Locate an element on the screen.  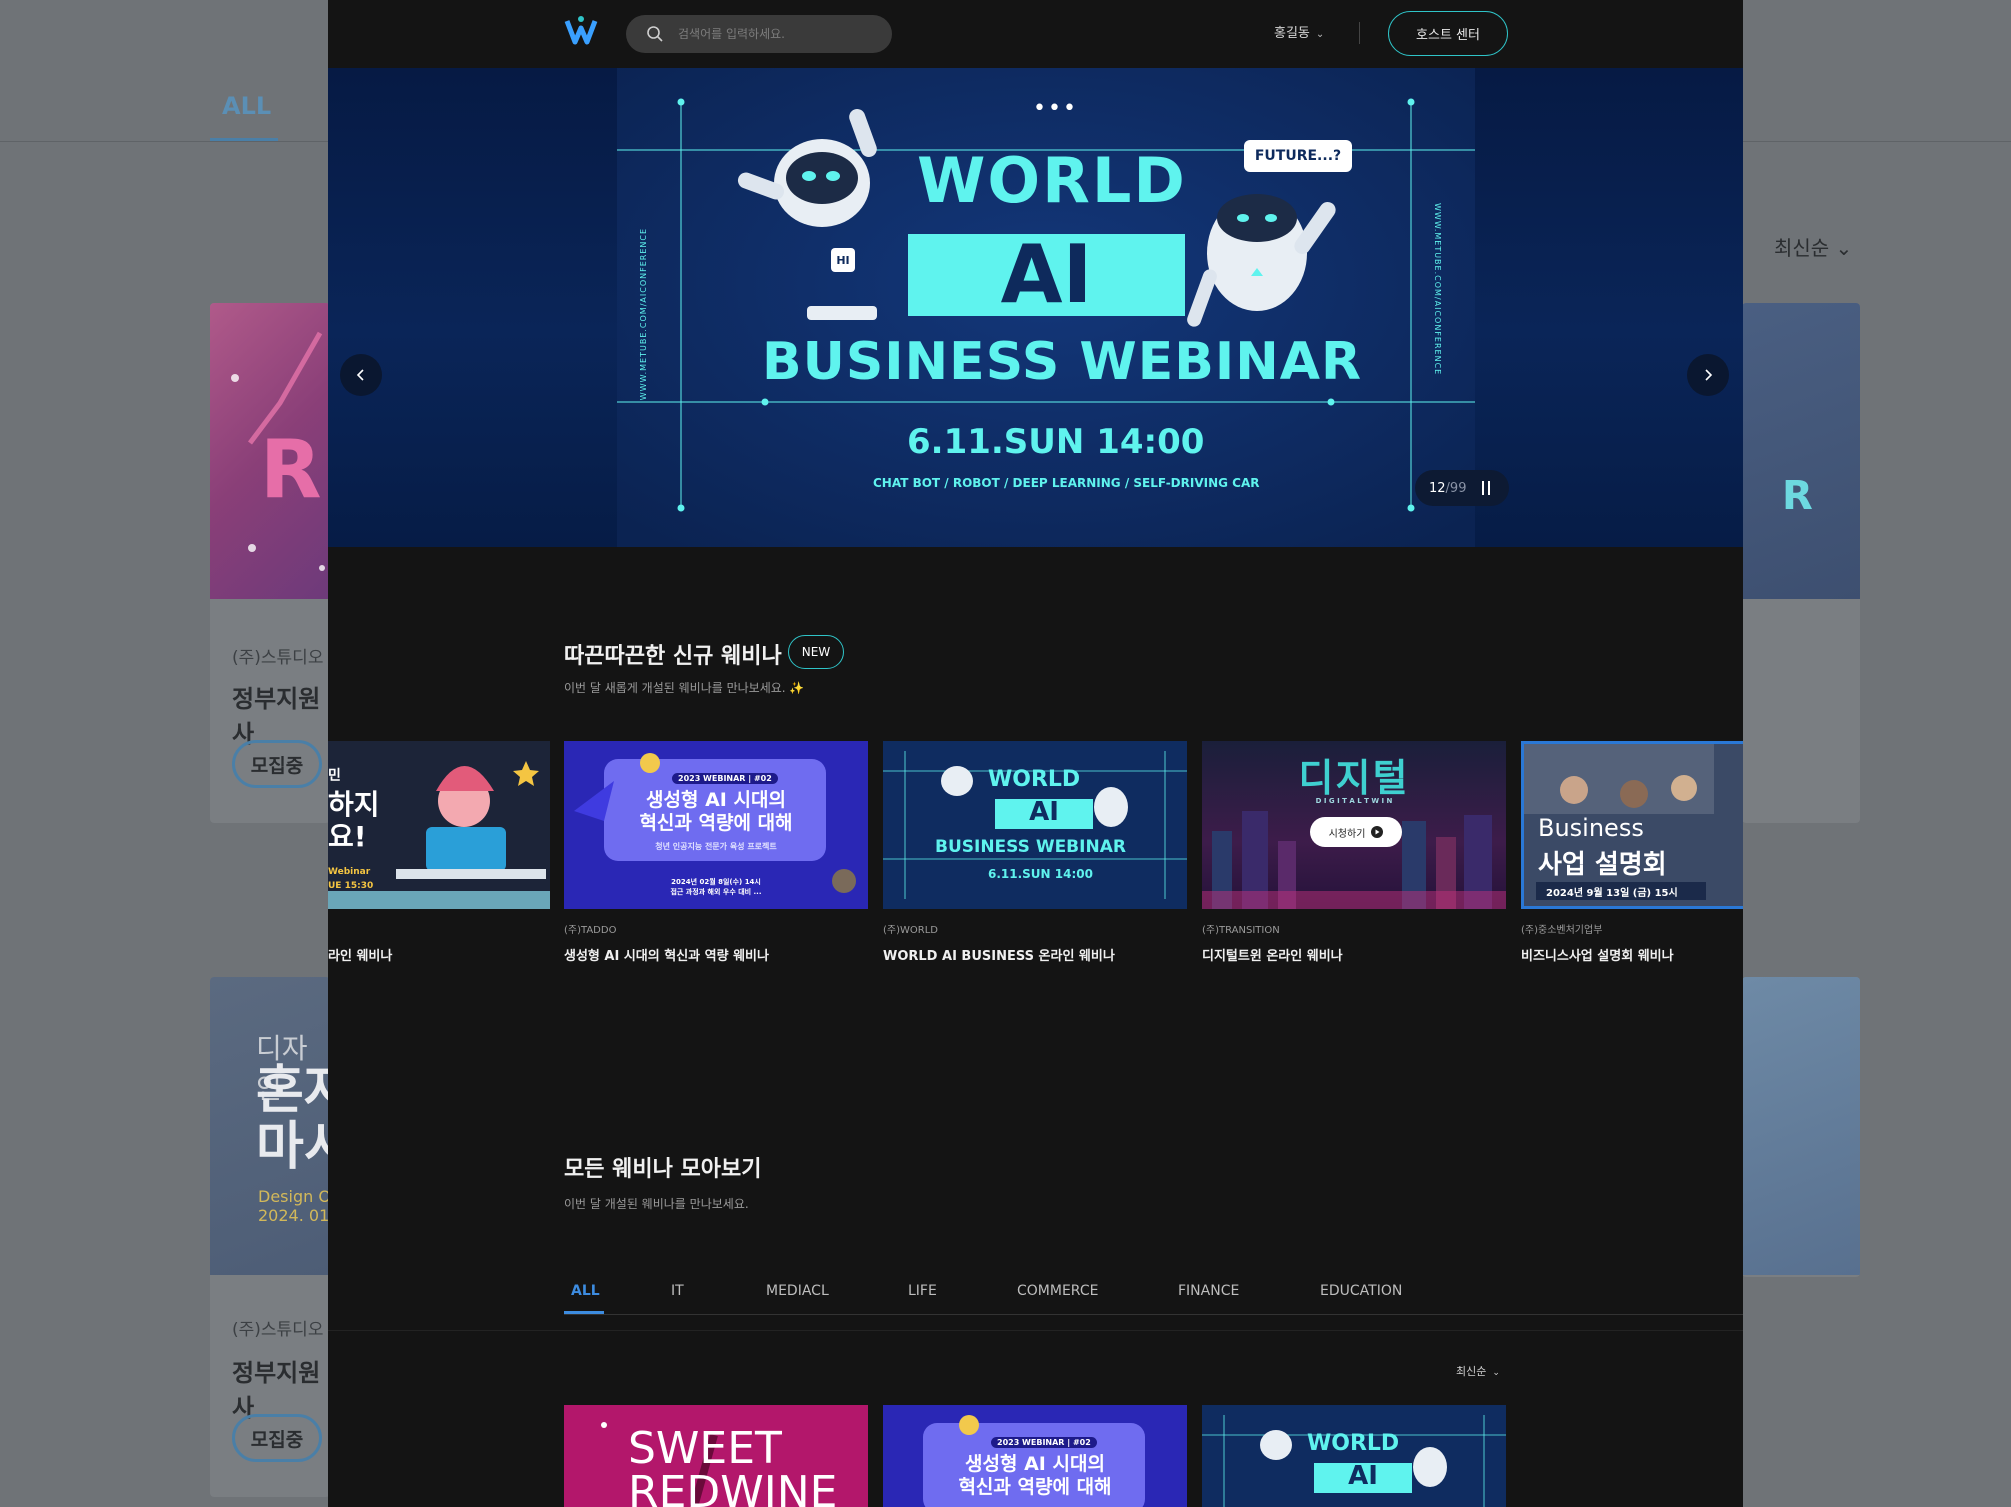
card-thumb-en: Business is located at coordinates (1591, 828).